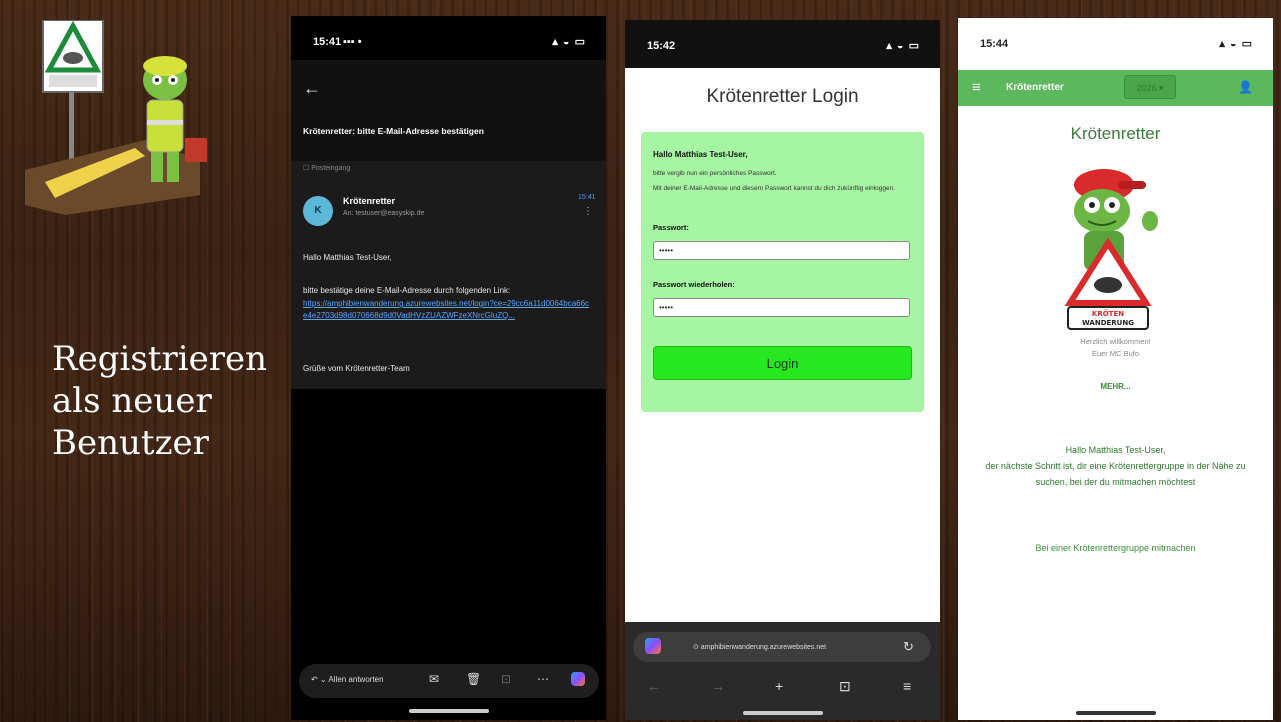 The width and height of the screenshot is (1281, 722). Describe the element at coordinates (654, 686) in the screenshot. I see `back-icon: ←` at that location.